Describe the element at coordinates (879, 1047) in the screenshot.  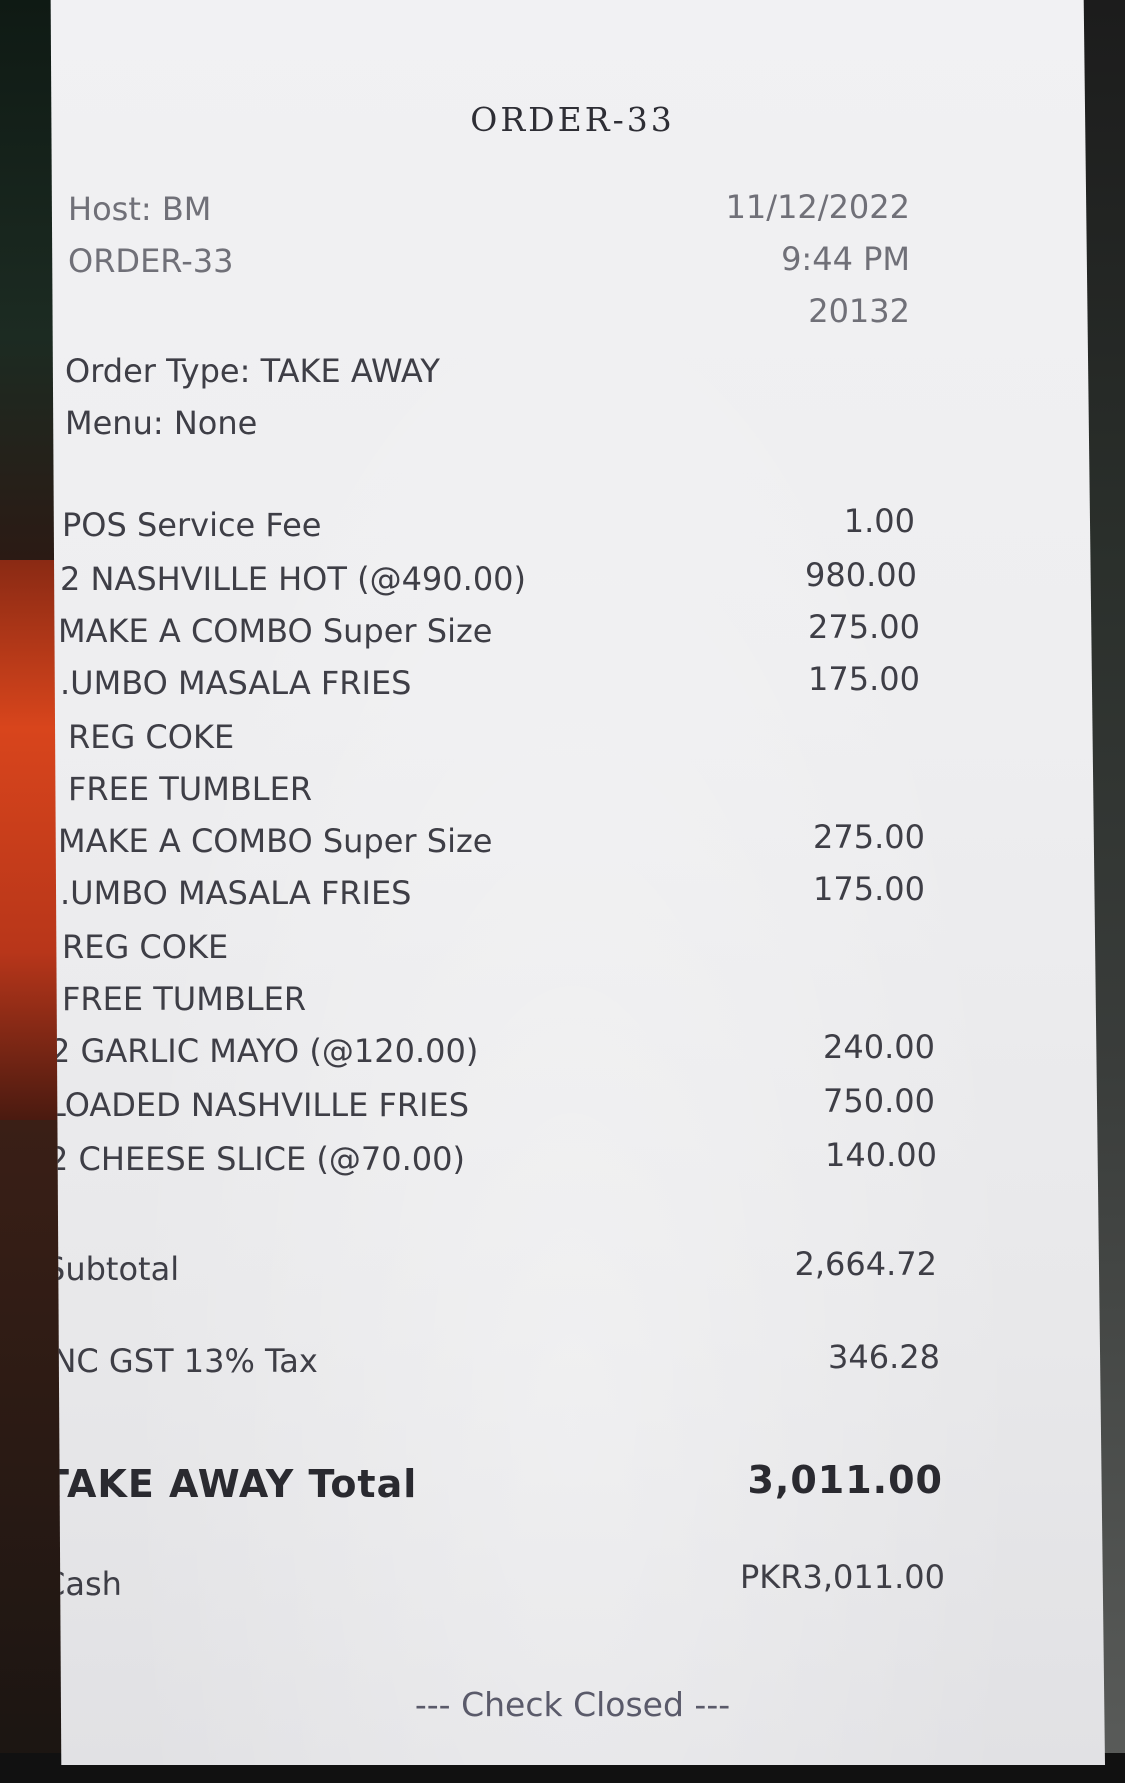
I see `line-item-price: 240.00` at that location.